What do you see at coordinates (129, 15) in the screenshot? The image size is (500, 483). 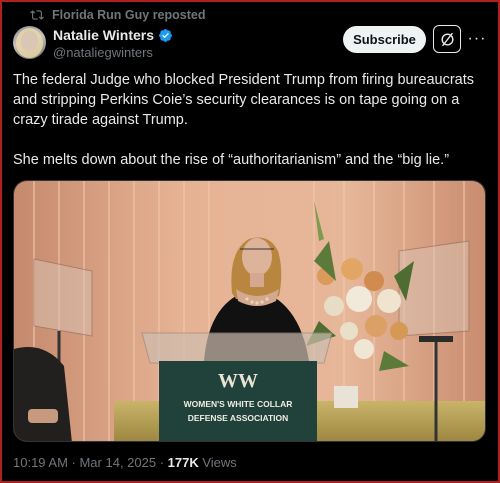 I see `repost-label: Florida Run Guy reposted` at bounding box center [129, 15].